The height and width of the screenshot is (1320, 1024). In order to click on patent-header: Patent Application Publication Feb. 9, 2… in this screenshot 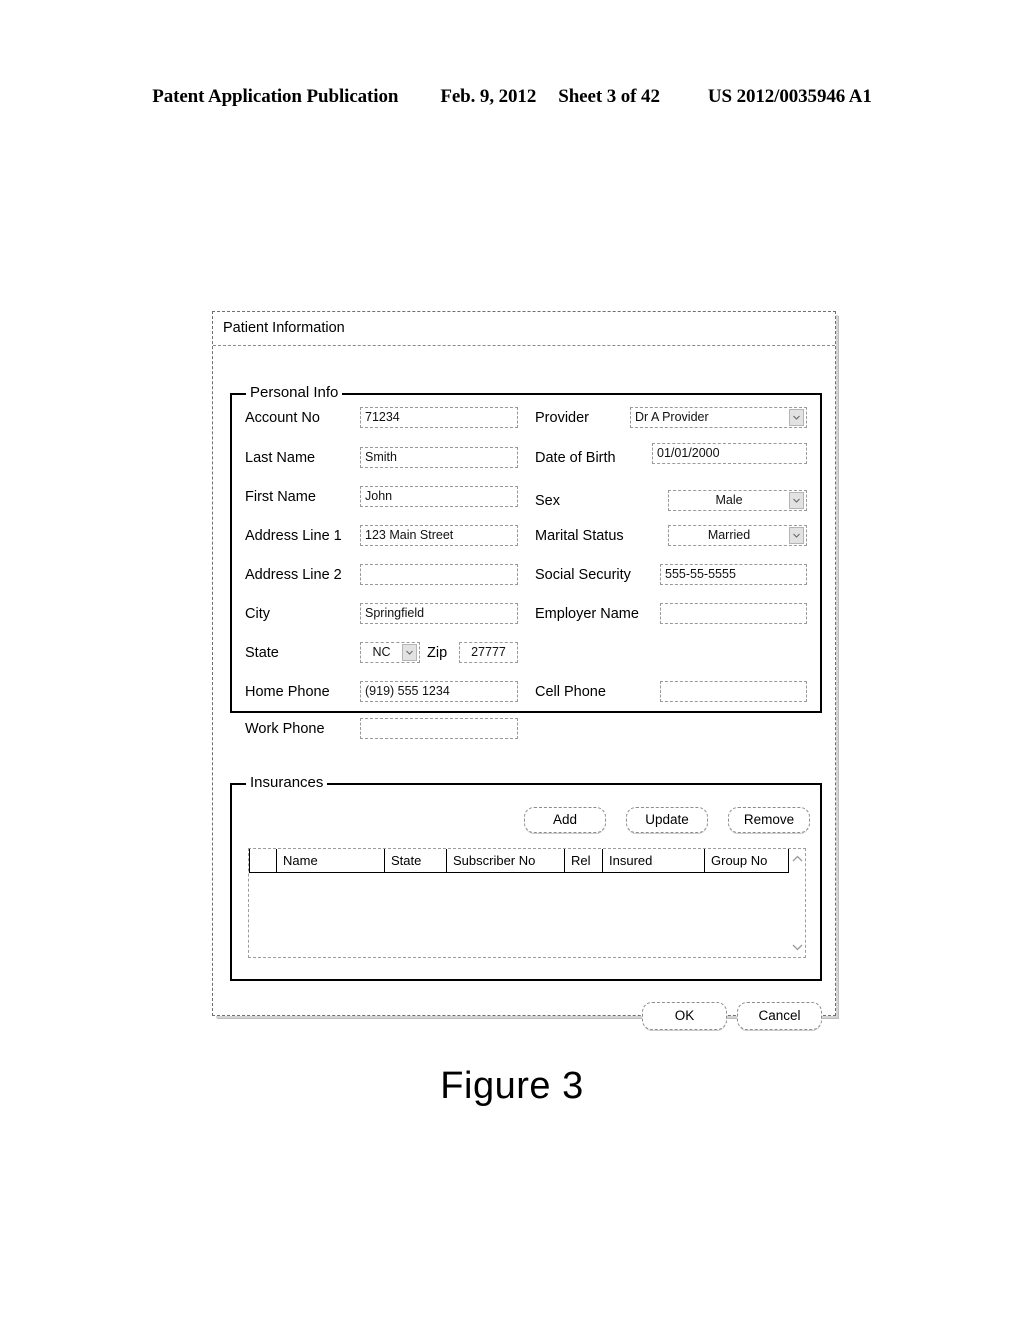, I will do `click(512, 97)`.